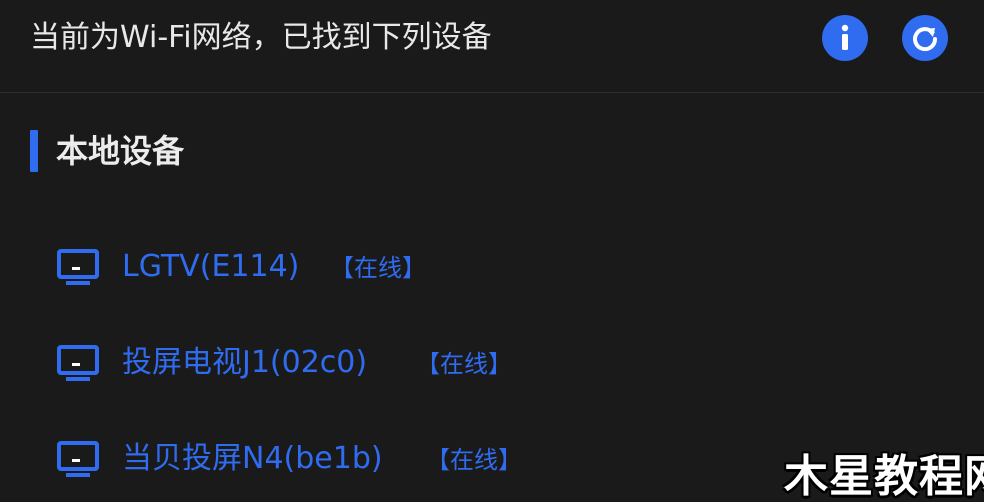 This screenshot has width=984, height=502. Describe the element at coordinates (211, 266) in the screenshot. I see `device-name: LGTV(E114)` at that location.